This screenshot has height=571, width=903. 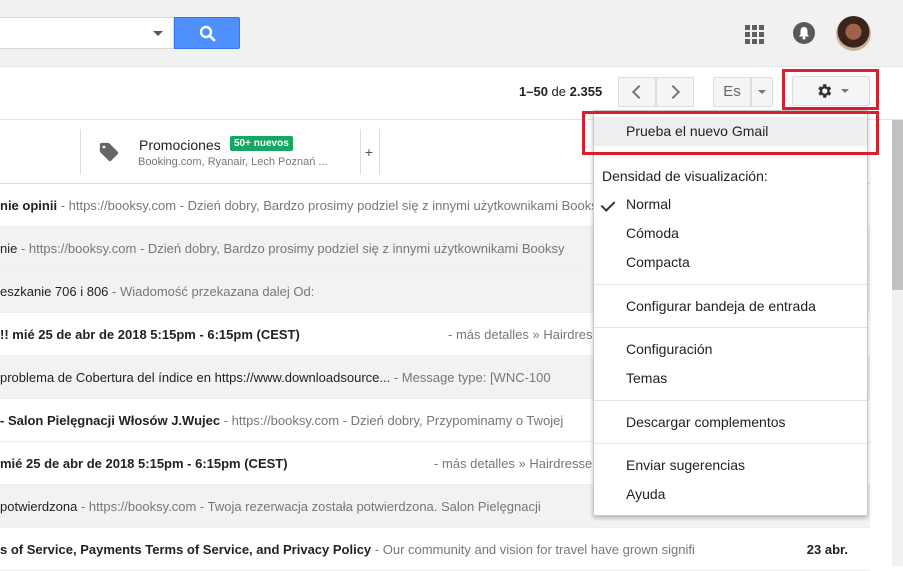 I want to click on menu-item-density-compact: Compacta, so click(x=730, y=262).